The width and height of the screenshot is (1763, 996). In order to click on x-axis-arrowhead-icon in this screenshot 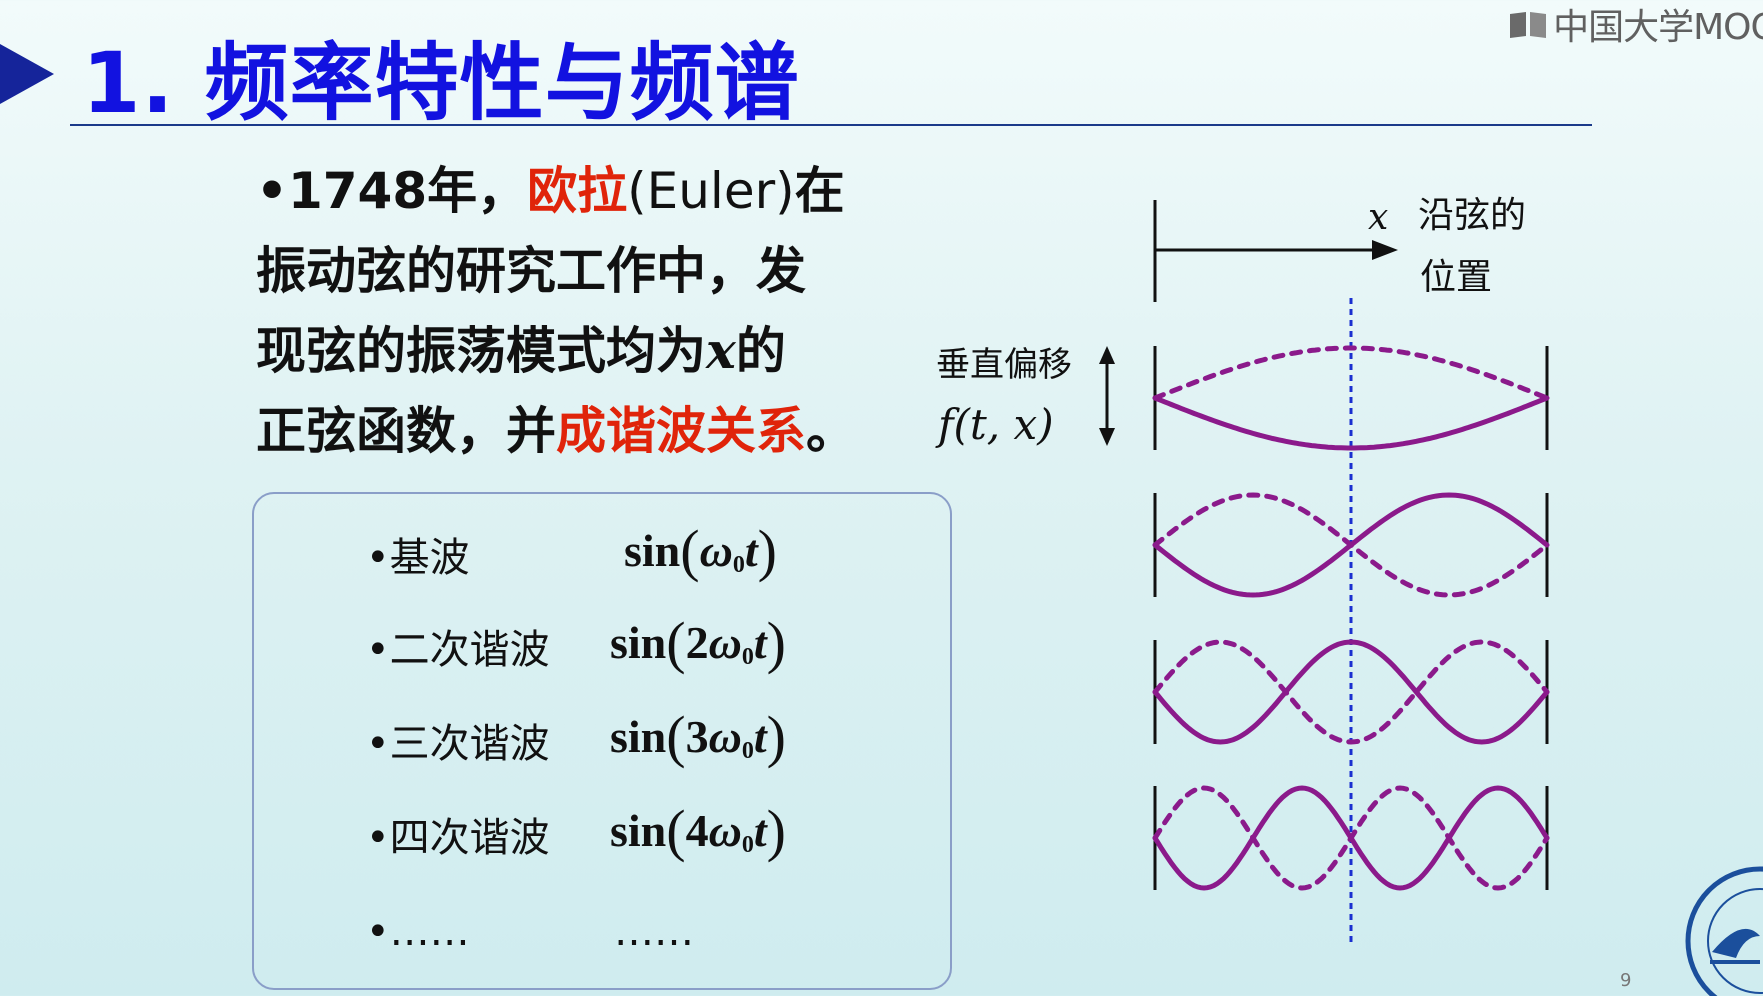, I will do `click(1385, 250)`.